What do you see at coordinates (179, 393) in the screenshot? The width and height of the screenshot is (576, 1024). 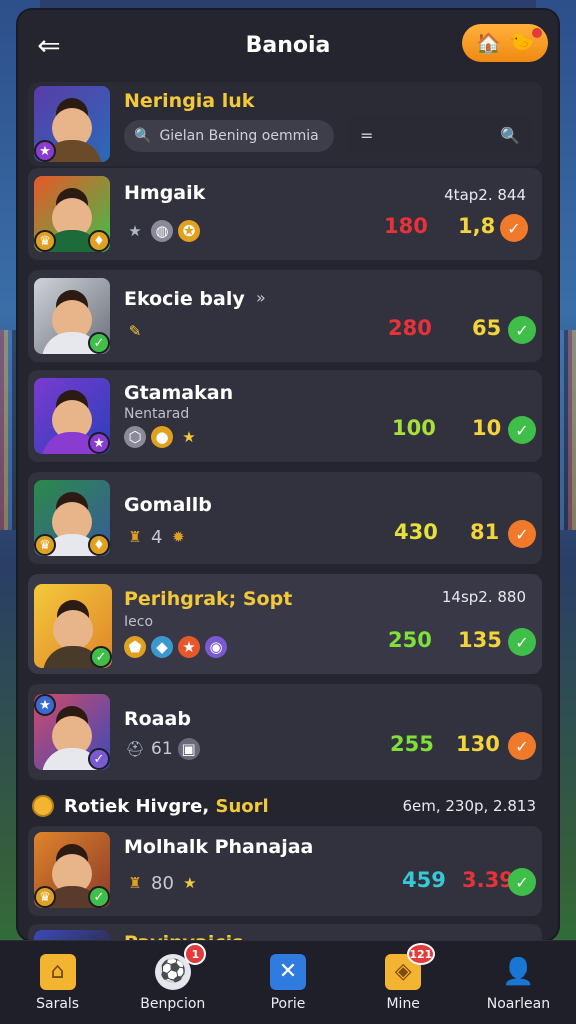 I see `player-name: Gtamakan` at bounding box center [179, 393].